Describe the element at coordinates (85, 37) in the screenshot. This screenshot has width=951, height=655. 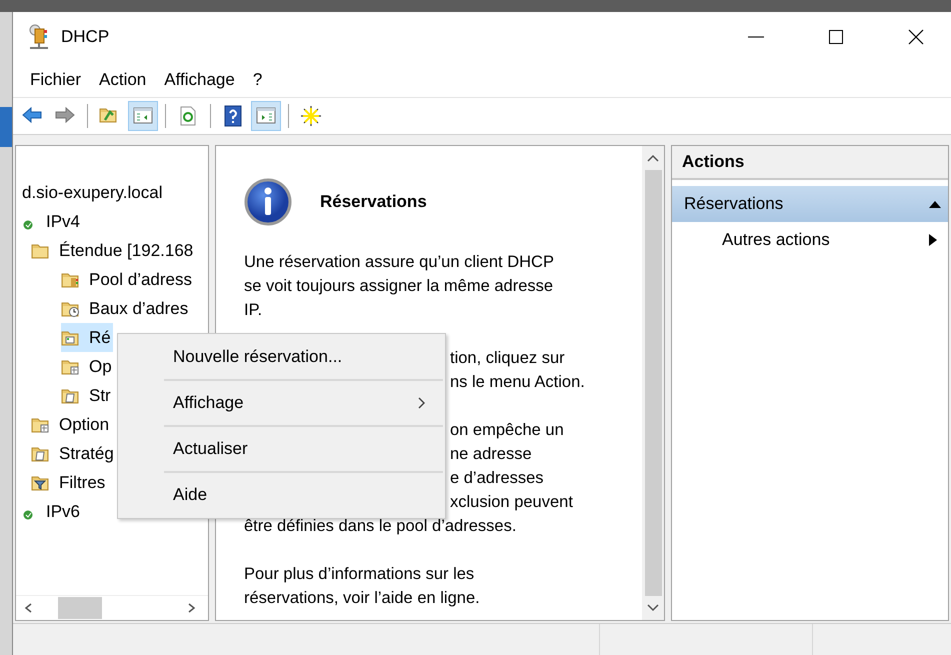
I see `window-title: DHCP` at that location.